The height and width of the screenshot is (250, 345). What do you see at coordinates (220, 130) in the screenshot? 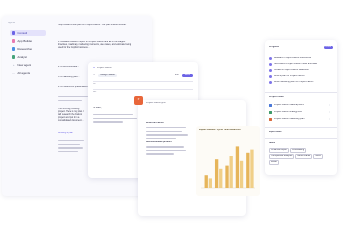
I see `chart-title: Impact Results: Cycle Time Reduction` at bounding box center [220, 130].